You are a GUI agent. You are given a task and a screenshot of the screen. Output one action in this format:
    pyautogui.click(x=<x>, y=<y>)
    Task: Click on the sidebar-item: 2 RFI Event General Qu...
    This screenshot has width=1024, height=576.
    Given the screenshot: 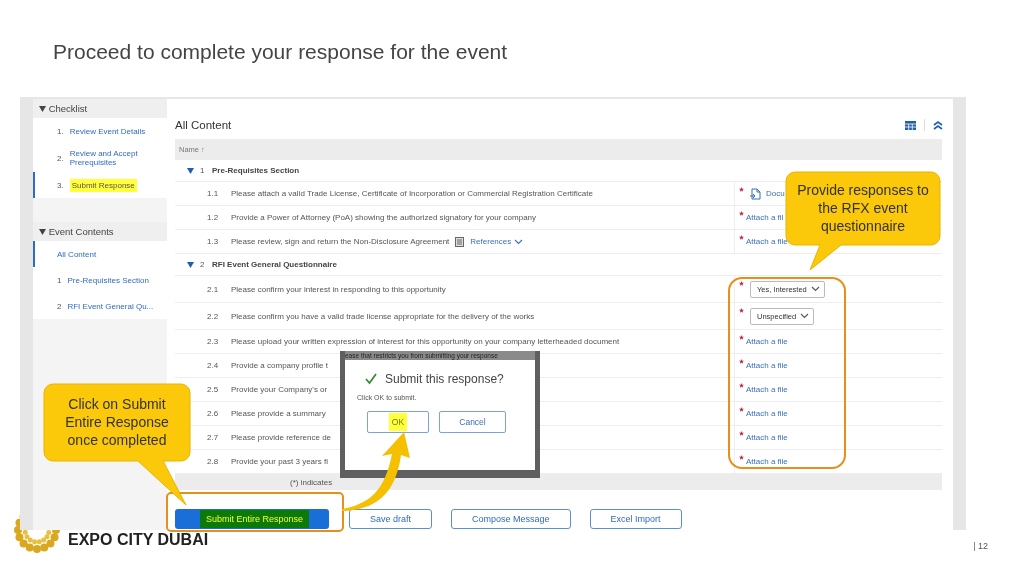 What is the action you would take?
    pyautogui.click(x=100, y=306)
    